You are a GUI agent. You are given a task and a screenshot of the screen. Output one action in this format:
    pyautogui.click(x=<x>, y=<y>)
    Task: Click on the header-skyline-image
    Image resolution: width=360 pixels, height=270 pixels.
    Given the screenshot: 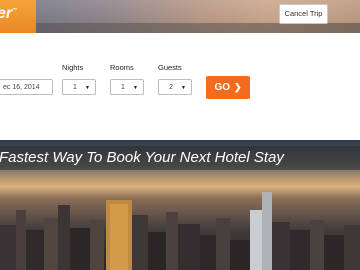 What is the action you would take?
    pyautogui.click(x=180, y=28)
    